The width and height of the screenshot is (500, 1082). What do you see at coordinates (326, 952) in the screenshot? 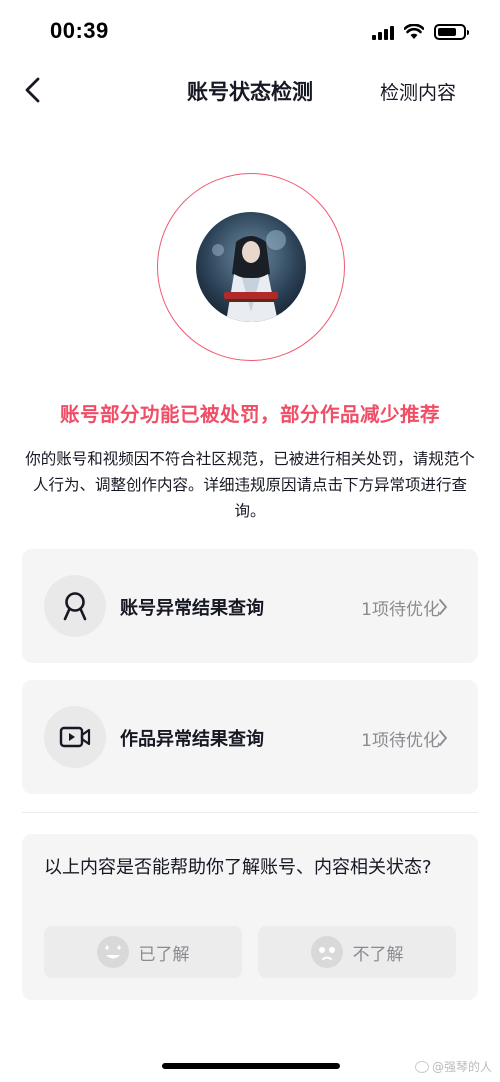
I see `confused-face-icon` at bounding box center [326, 952].